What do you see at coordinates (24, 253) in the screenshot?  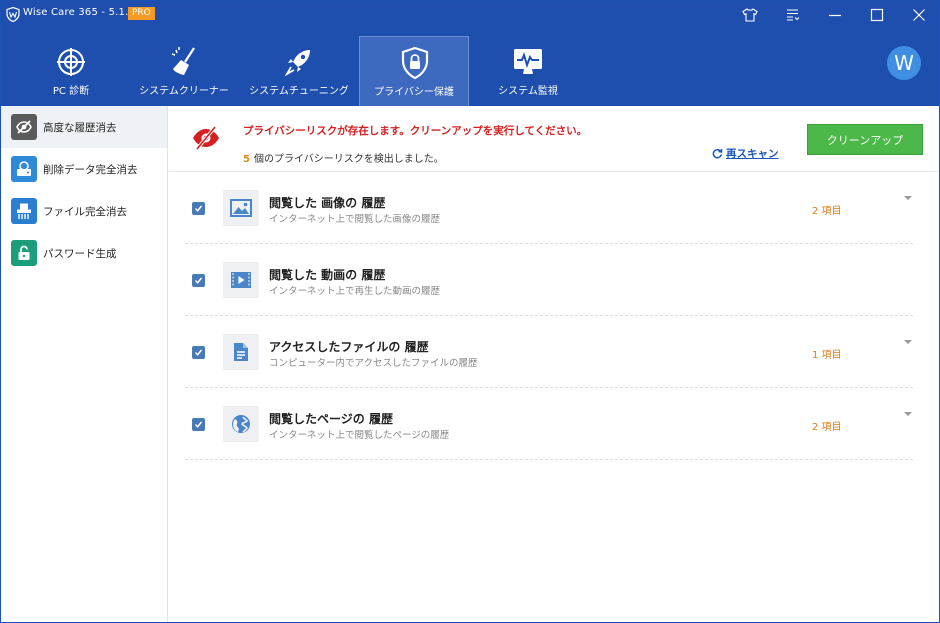 I see `lock-icon` at bounding box center [24, 253].